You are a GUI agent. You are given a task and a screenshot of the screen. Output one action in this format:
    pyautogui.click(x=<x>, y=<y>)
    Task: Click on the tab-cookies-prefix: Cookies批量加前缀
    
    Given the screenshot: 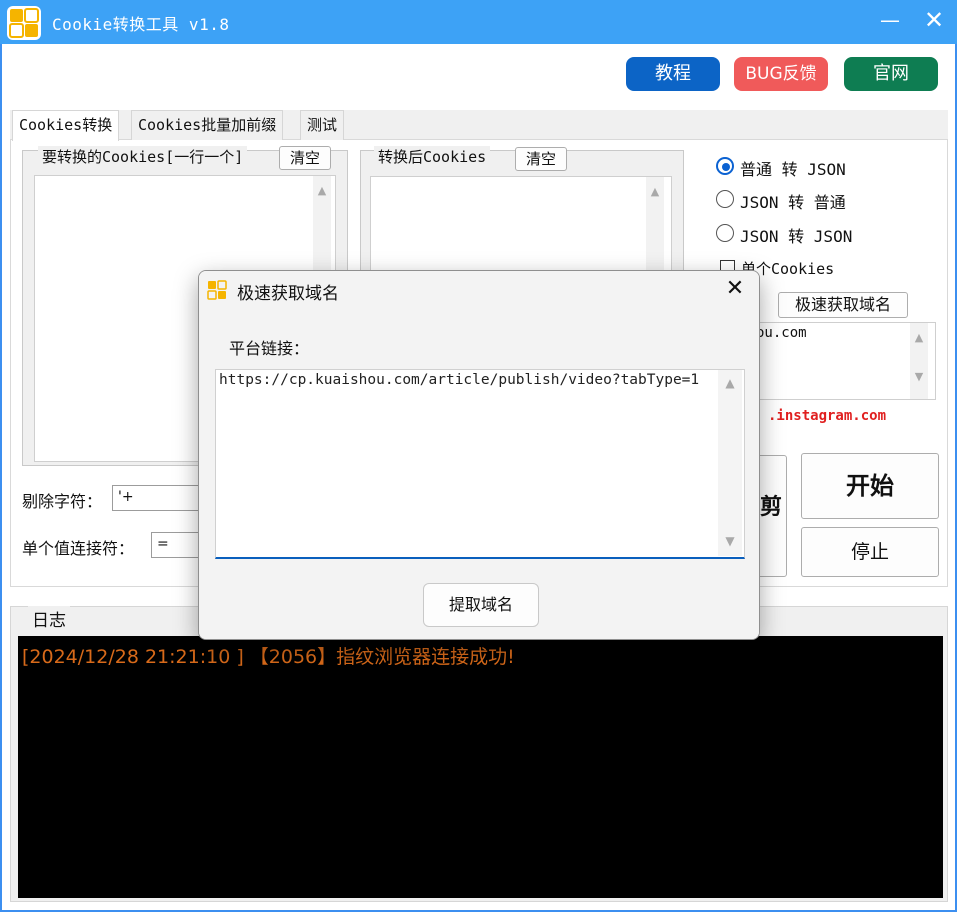 What is the action you would take?
    pyautogui.click(x=207, y=125)
    